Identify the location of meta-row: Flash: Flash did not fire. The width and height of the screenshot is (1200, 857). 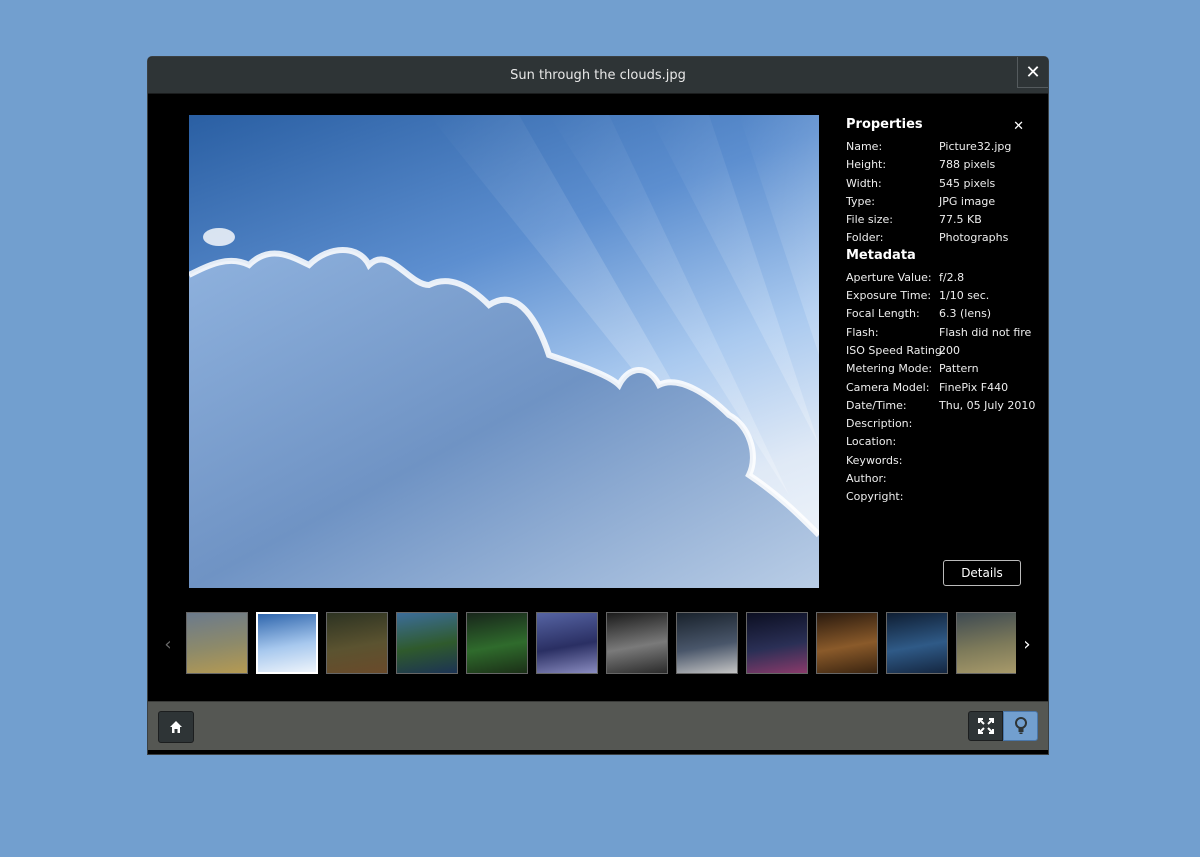
(939, 332).